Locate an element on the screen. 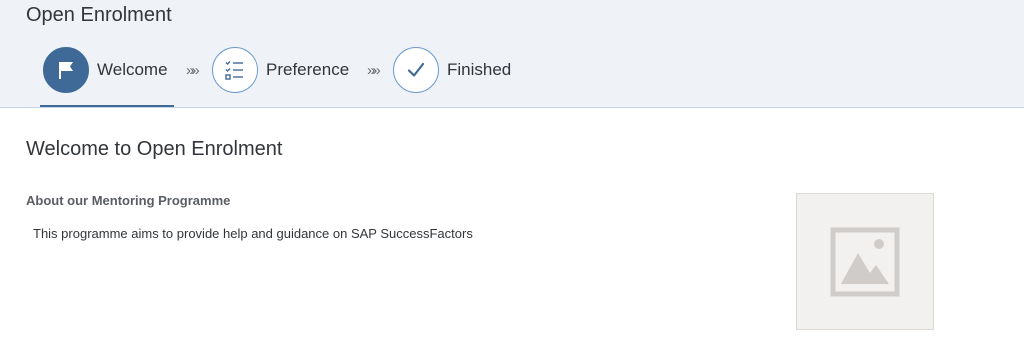 The image size is (1024, 350). section-title: About our Mentoring Programme is located at coordinates (128, 200).